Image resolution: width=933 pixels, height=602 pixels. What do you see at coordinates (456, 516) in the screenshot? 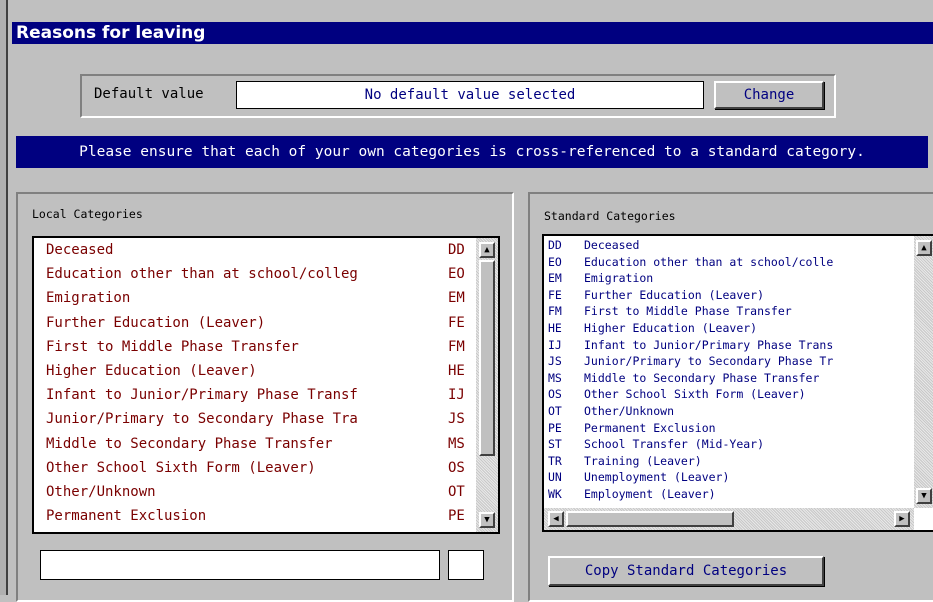
I see `local-category-code: PE` at bounding box center [456, 516].